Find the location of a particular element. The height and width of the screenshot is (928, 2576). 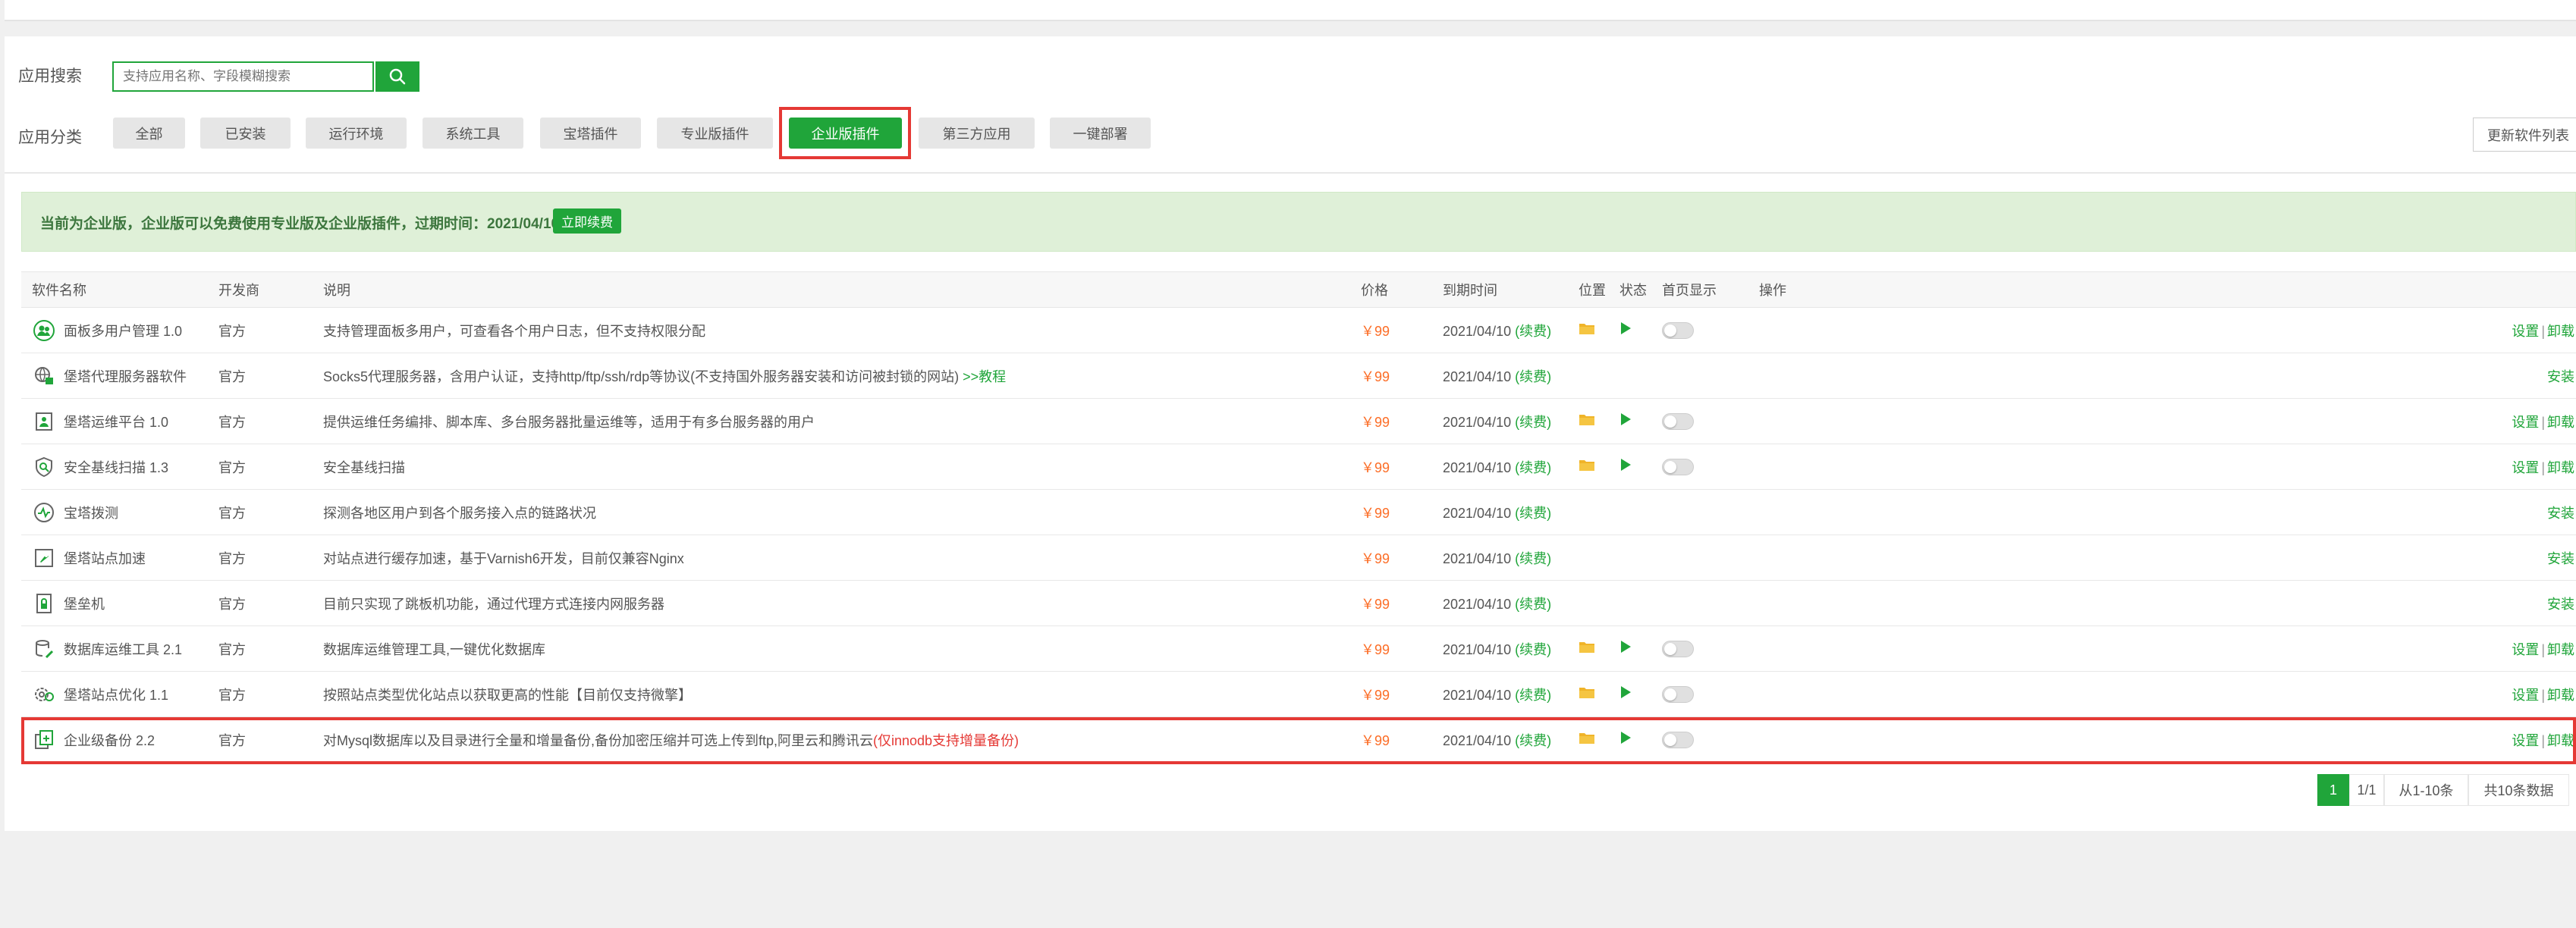

category-runtime: 运行环境 is located at coordinates (356, 133).